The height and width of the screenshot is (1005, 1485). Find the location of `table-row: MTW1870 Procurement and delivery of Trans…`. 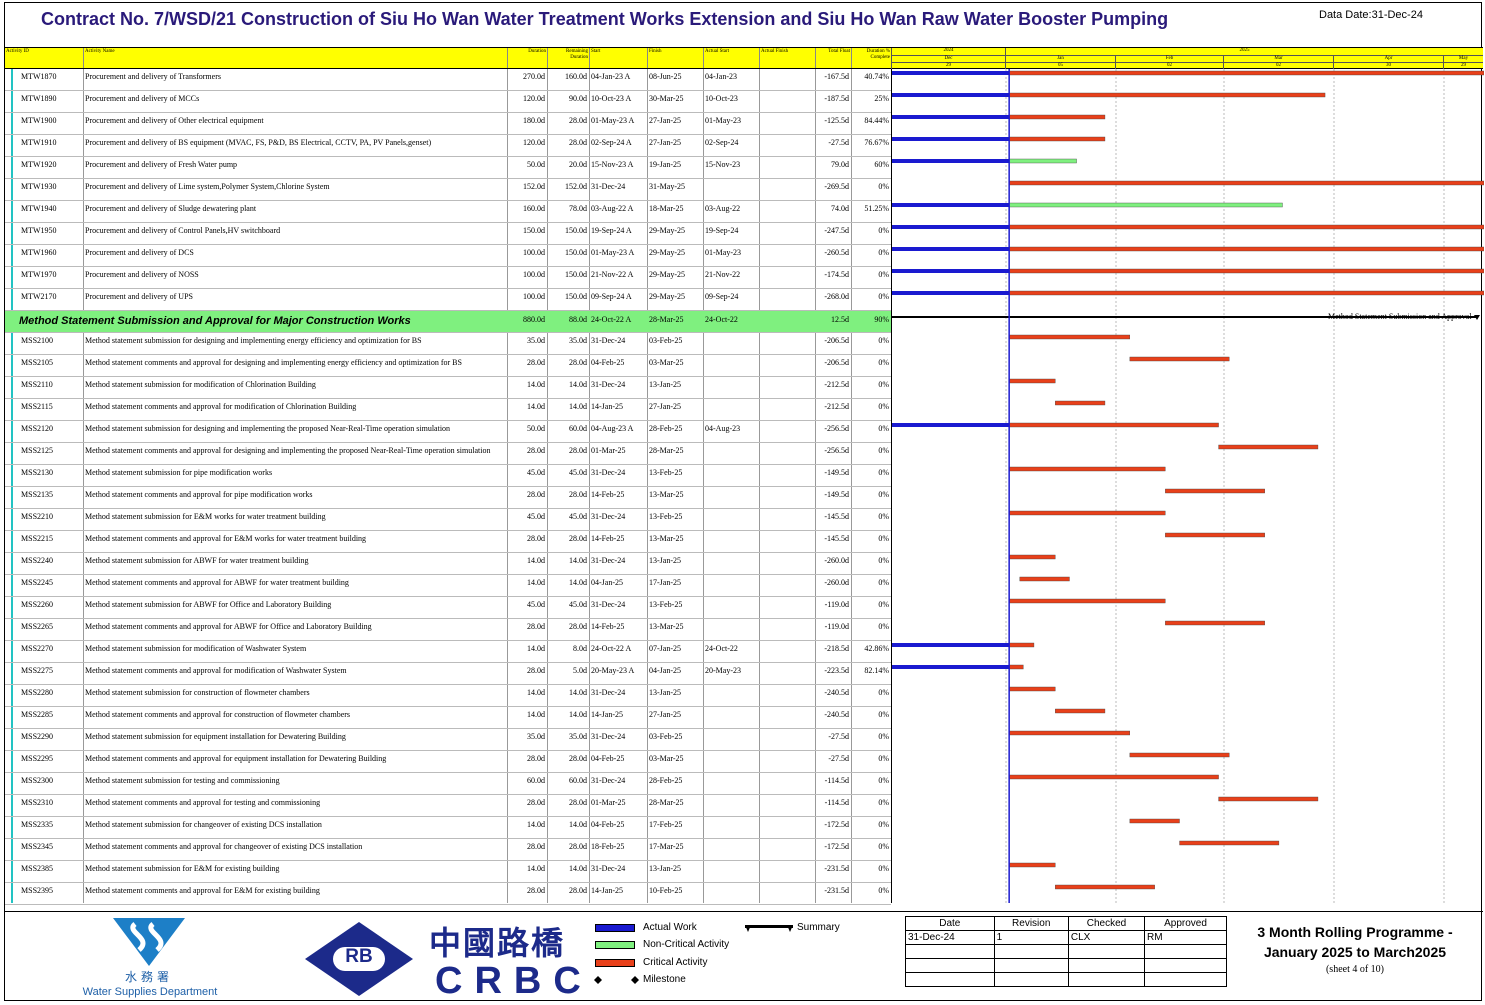

table-row: MTW1870 Procurement and delivery of Trans… is located at coordinates (448, 80).